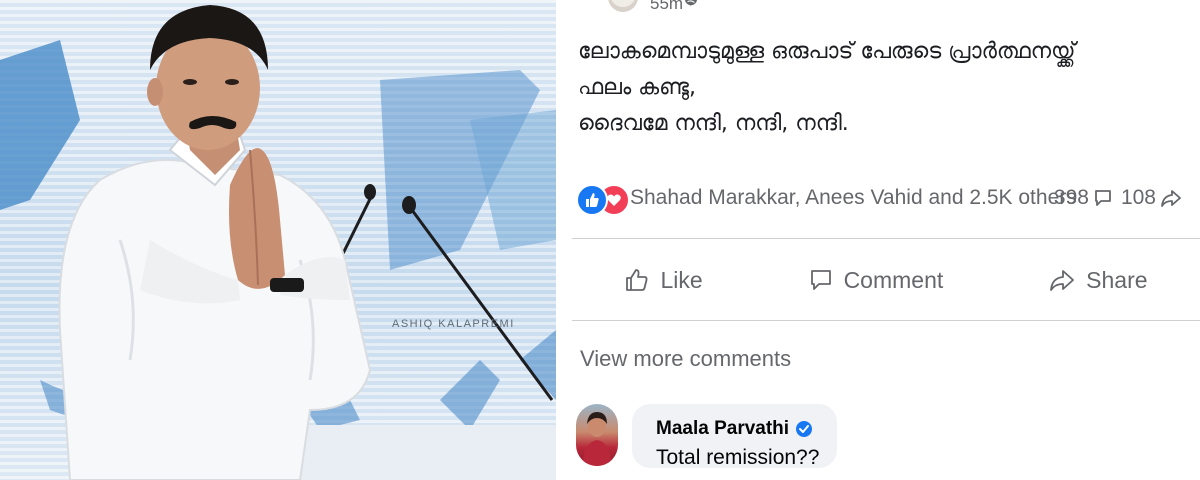 The height and width of the screenshot is (480, 1200). I want to click on comment-text: Total remission??, so click(738, 457).